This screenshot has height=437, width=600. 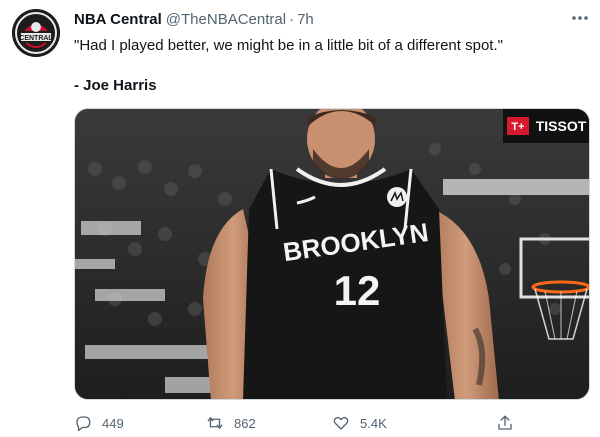 I want to click on like-button: 5.4K, so click(x=359, y=423).